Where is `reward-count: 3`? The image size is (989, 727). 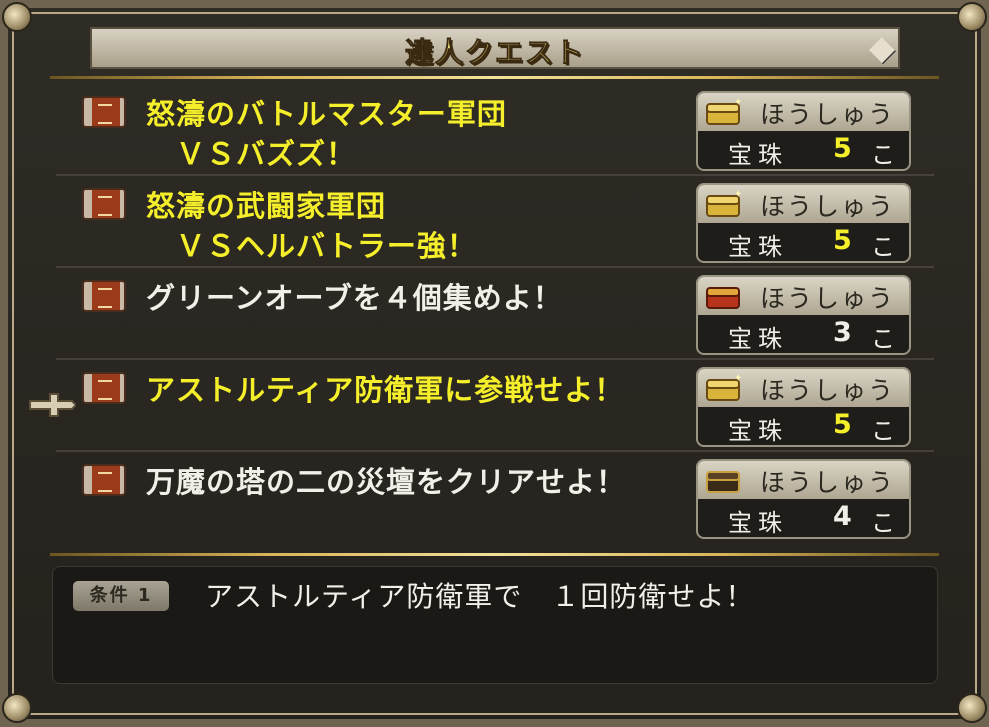 reward-count: 3 is located at coordinates (842, 332).